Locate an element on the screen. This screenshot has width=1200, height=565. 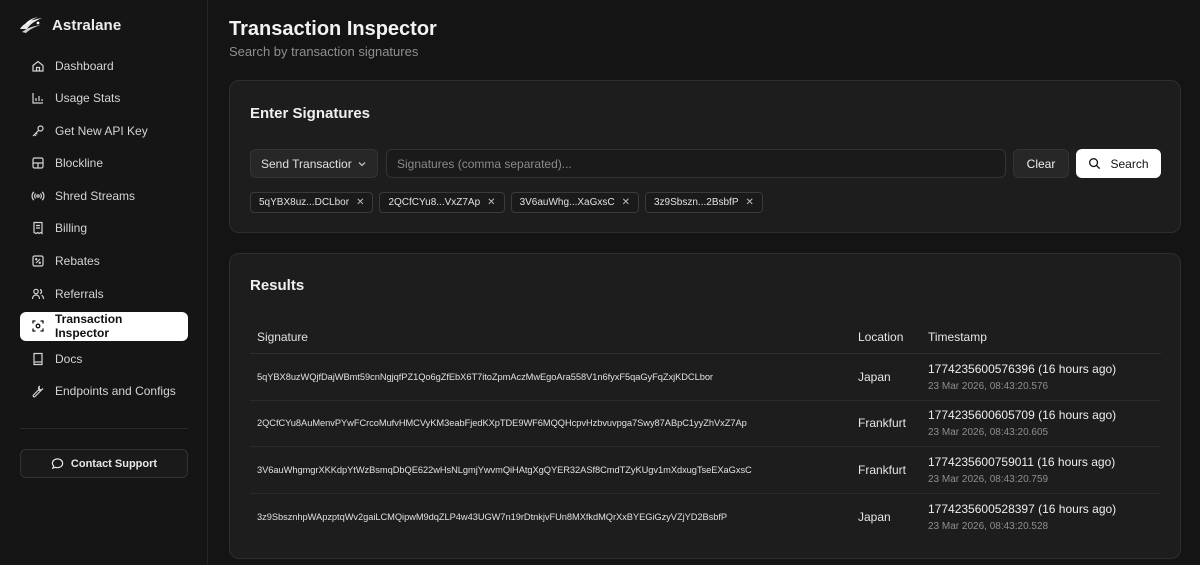
rebate-icon is located at coordinates (38, 261).